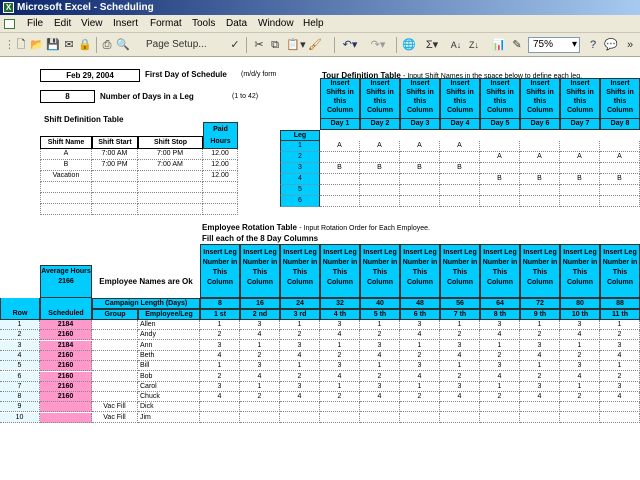  What do you see at coordinates (169, 325) in the screenshot?
I see `employee-name-cell: Allen` at bounding box center [169, 325].